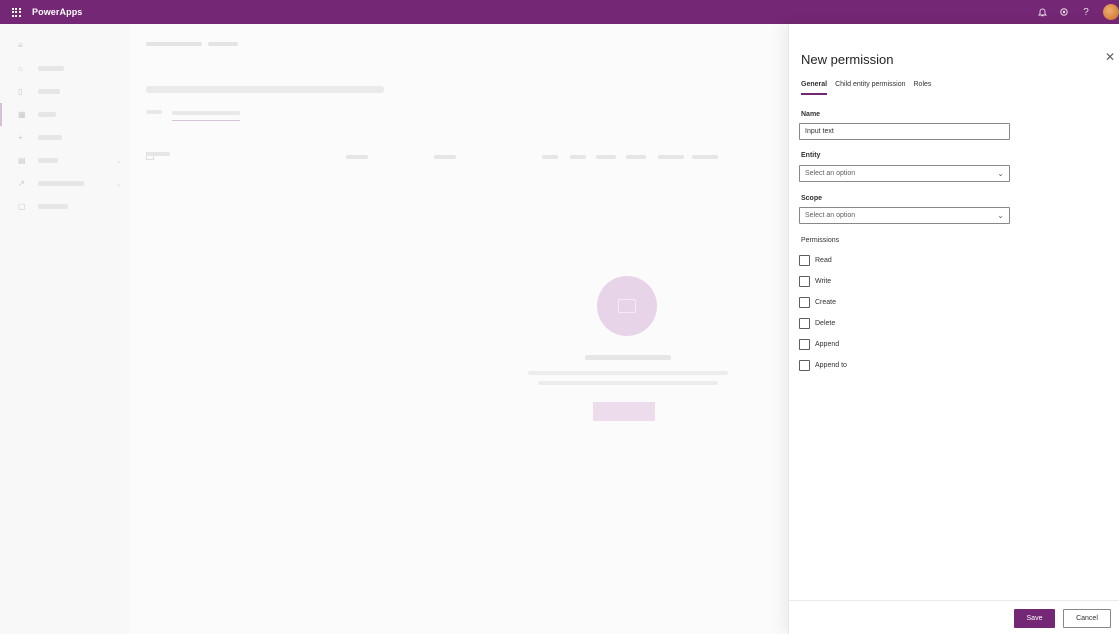  Describe the element at coordinates (461, 158) in the screenshot. I see `background-table-header` at that location.